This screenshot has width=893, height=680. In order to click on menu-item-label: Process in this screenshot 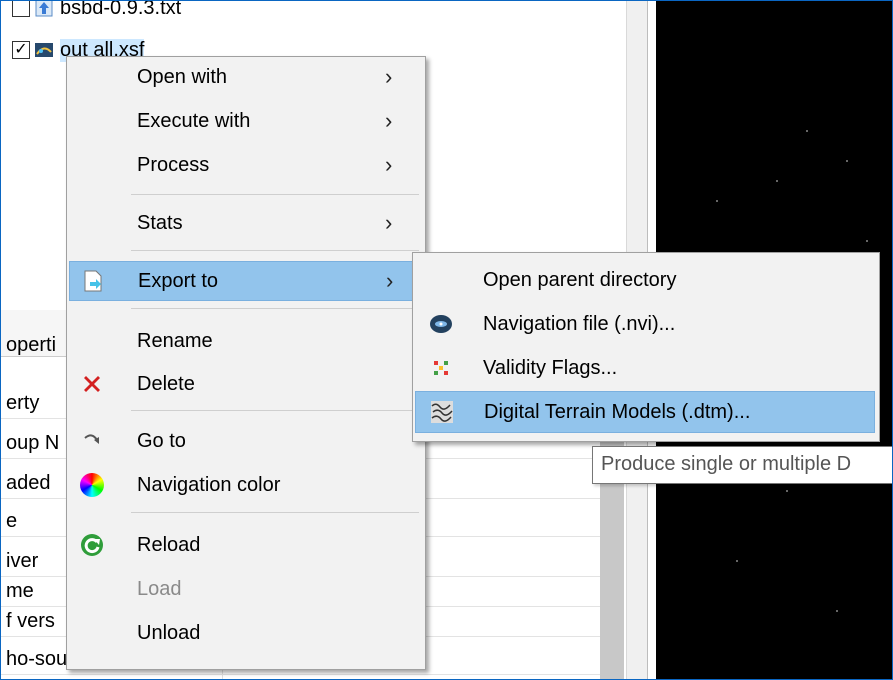, I will do `click(173, 164)`.